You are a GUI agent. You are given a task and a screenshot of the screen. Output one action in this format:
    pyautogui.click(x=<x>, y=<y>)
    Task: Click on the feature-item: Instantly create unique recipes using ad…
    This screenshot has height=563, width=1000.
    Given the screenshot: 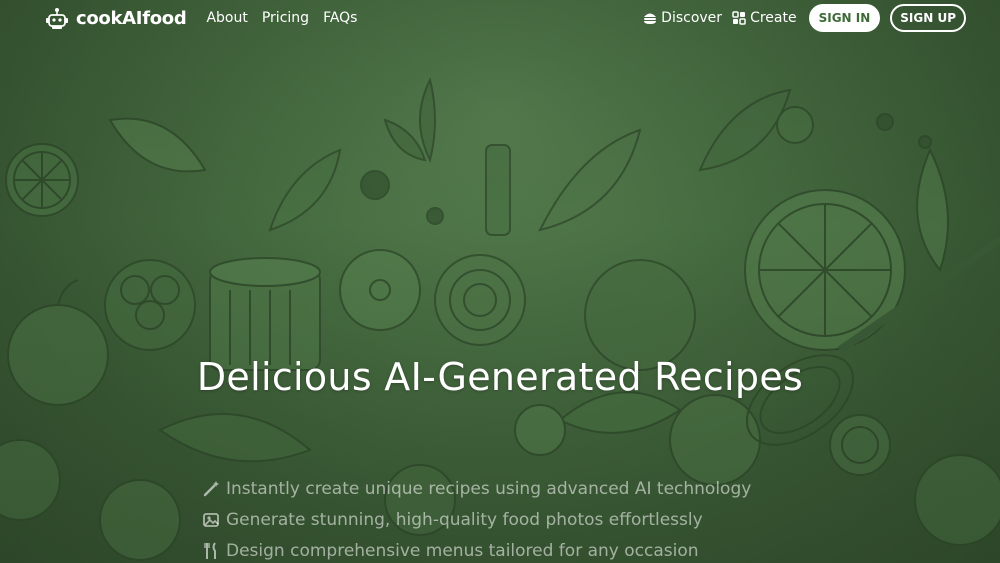 What is the action you would take?
    pyautogui.click(x=502, y=489)
    